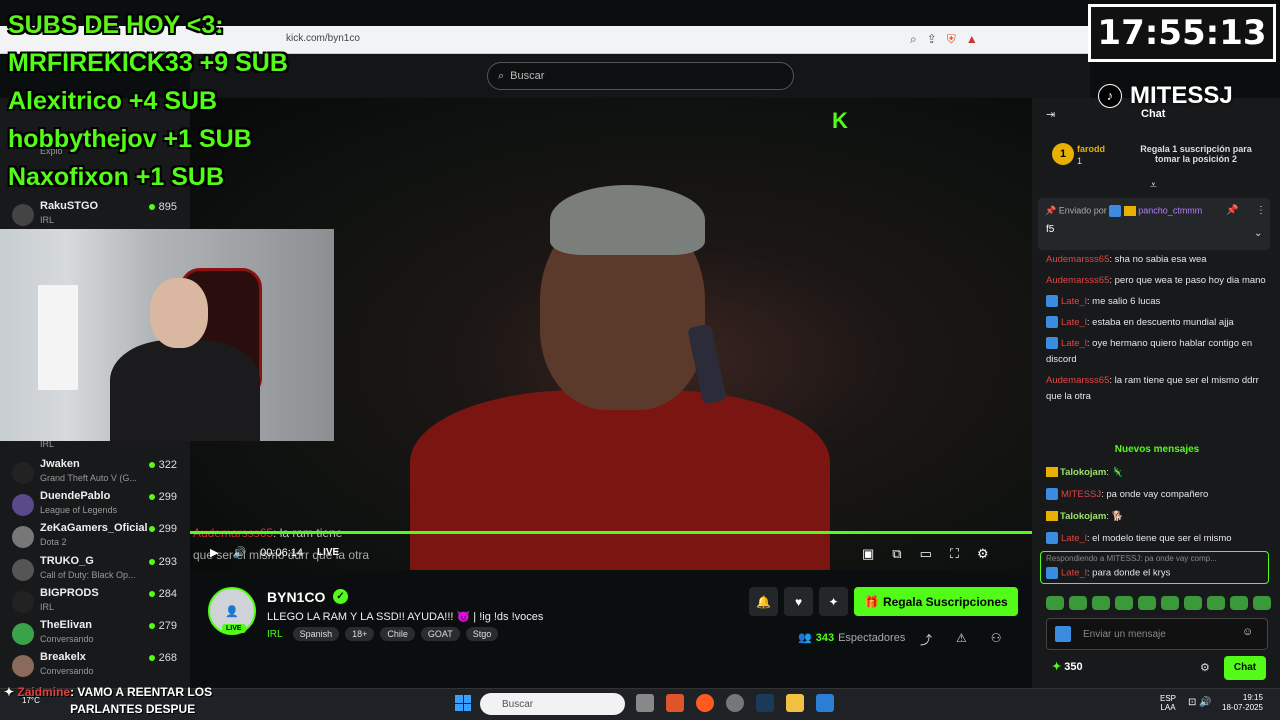 The width and height of the screenshot is (1280, 720). I want to click on rewards-icon: ▲, so click(972, 39).